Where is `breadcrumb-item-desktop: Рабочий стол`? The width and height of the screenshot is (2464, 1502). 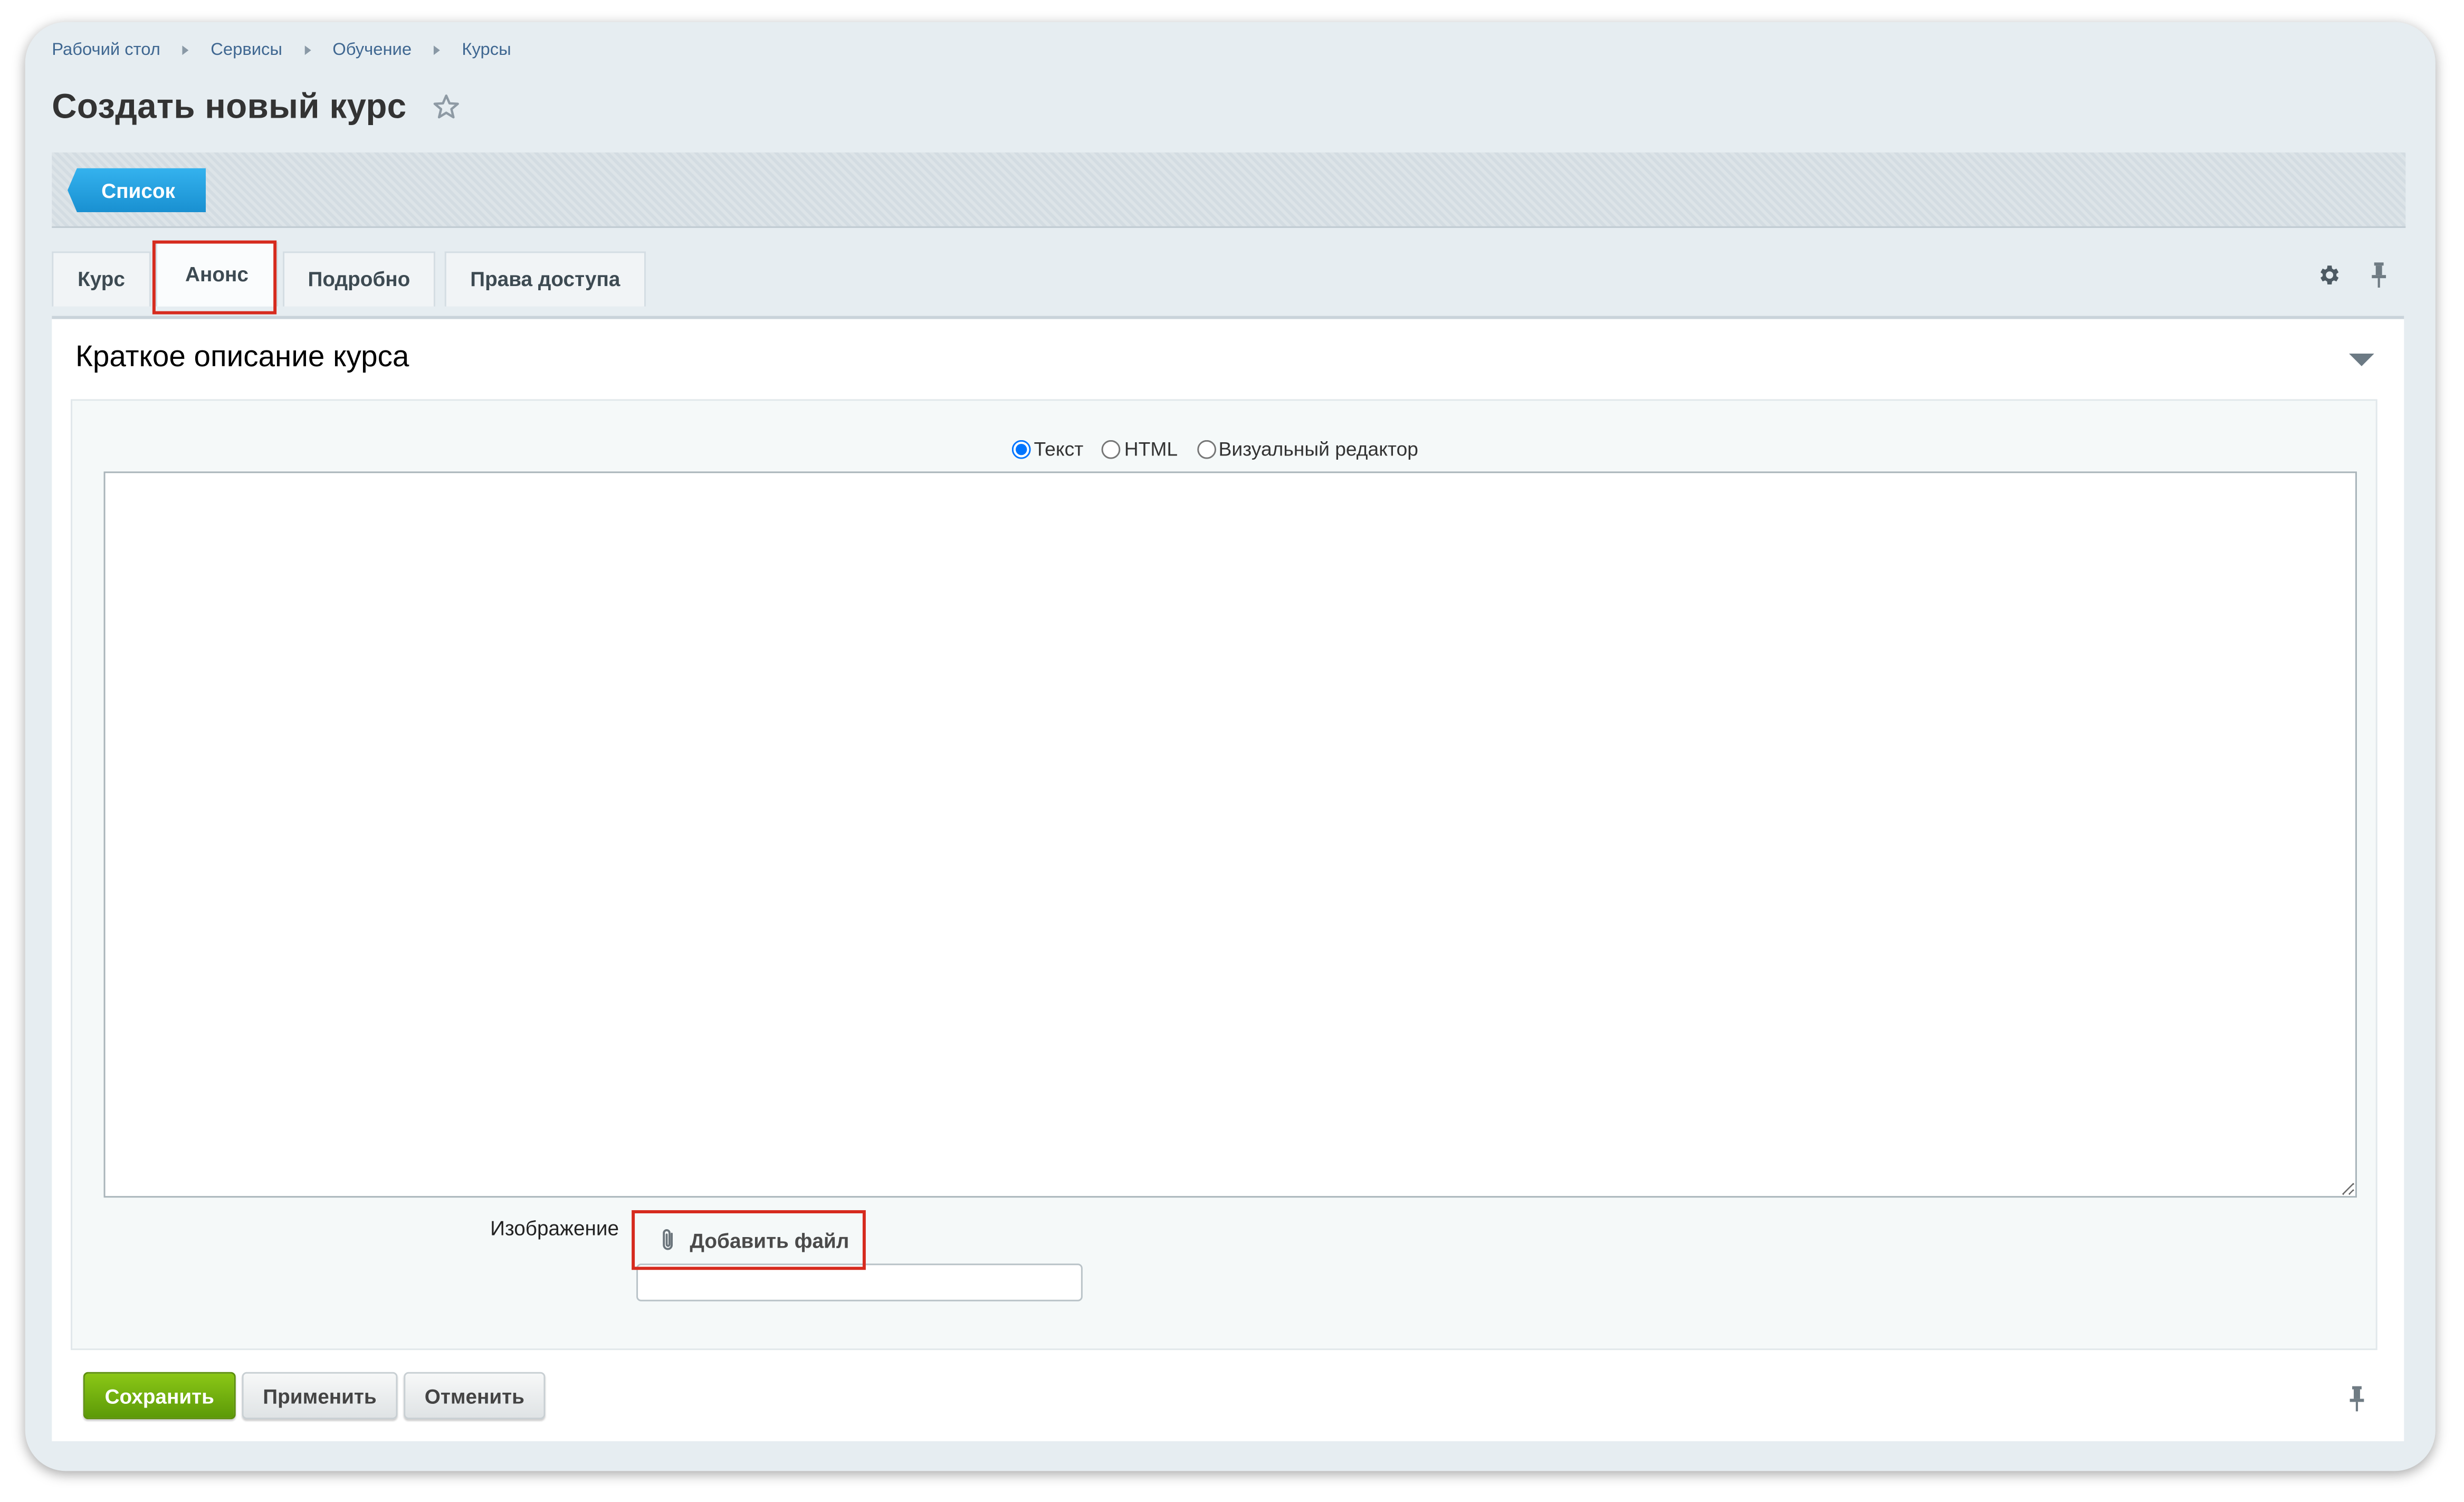 breadcrumb-item-desktop: Рабочий стол is located at coordinates (106, 51).